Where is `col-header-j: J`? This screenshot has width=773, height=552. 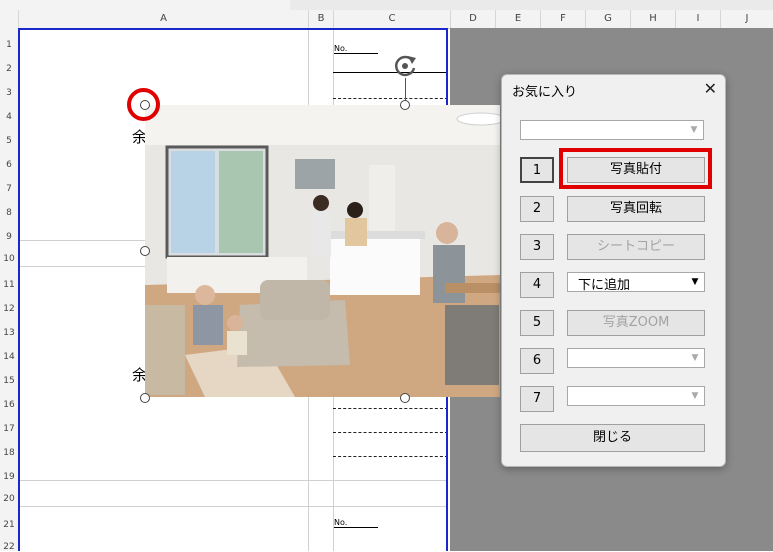 col-header-j: J is located at coordinates (746, 19).